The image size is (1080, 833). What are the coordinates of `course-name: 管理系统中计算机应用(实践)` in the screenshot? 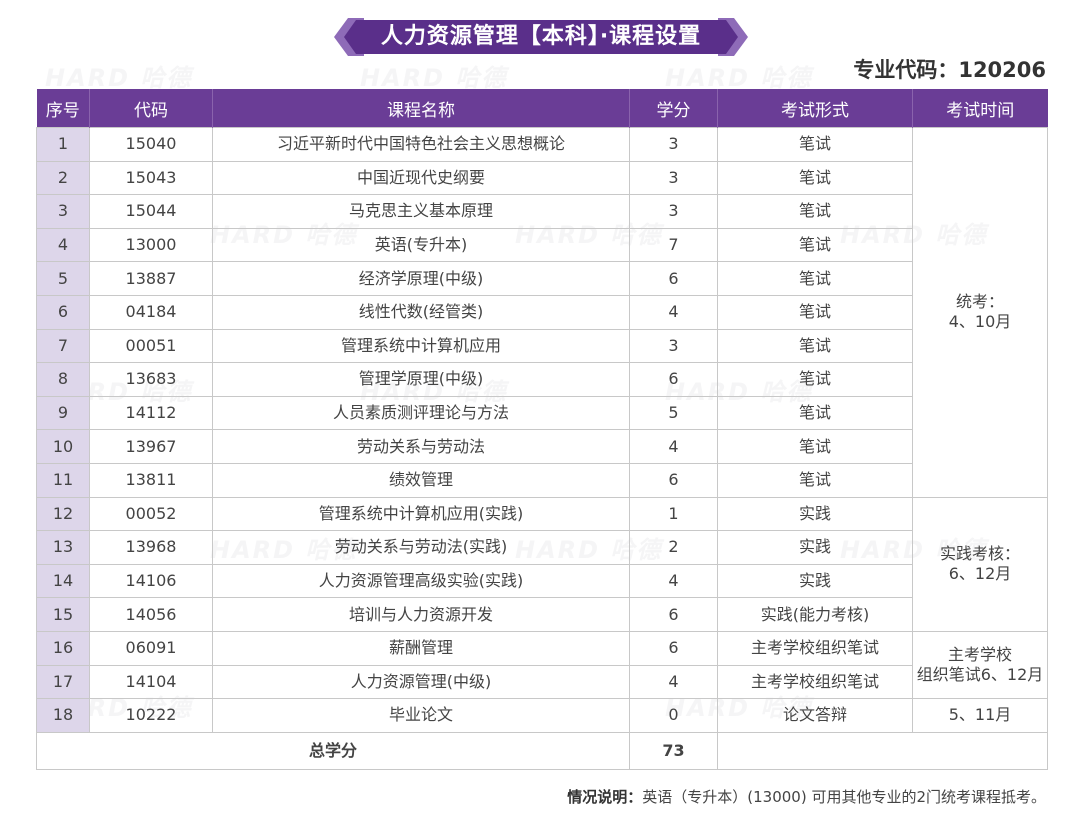 It's located at (421, 514).